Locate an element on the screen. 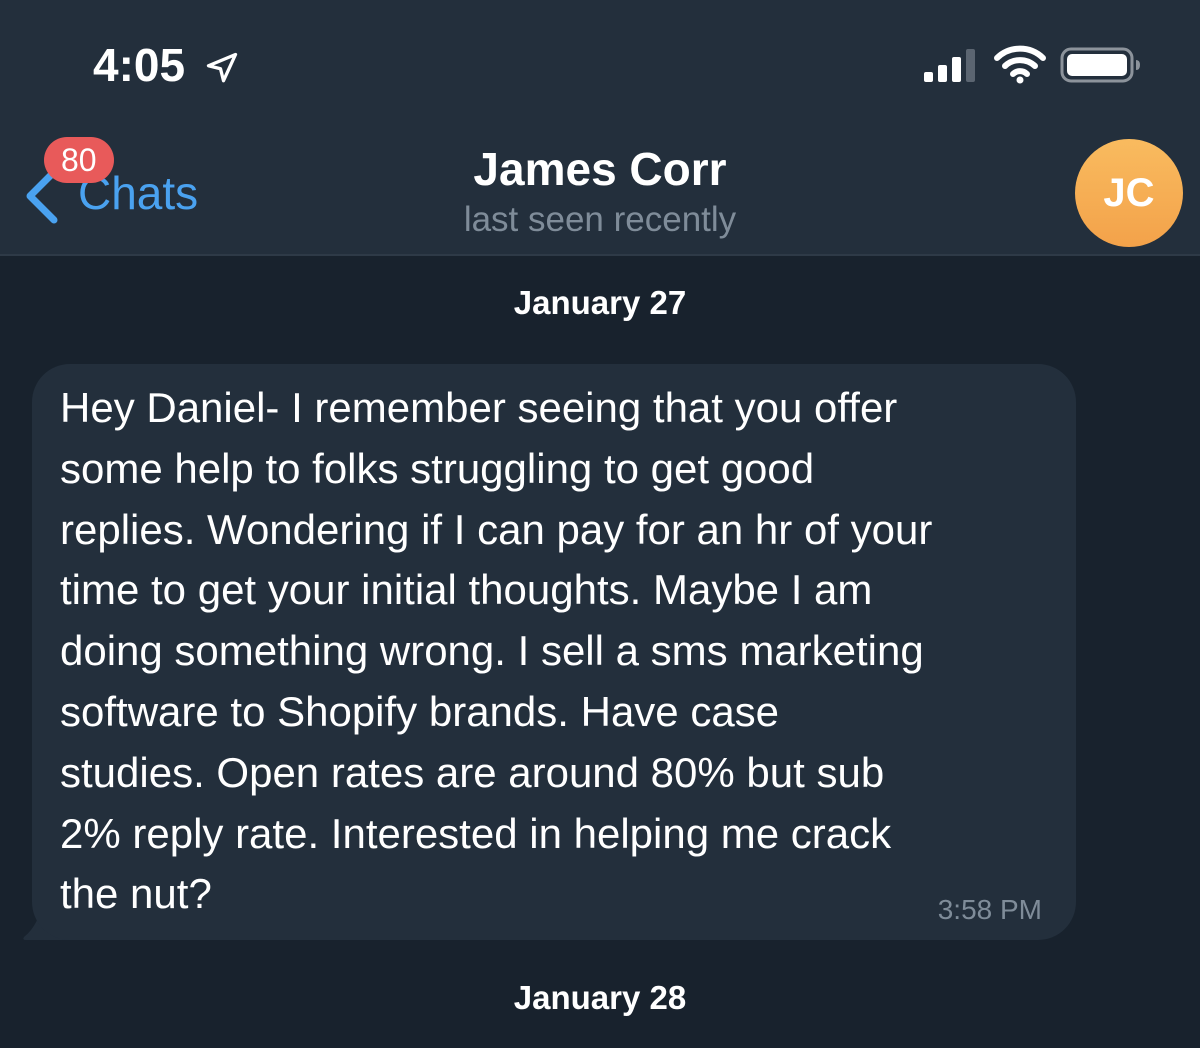 Image resolution: width=1200 pixels, height=1048 pixels. chat-title: James Corr is located at coordinates (600, 169).